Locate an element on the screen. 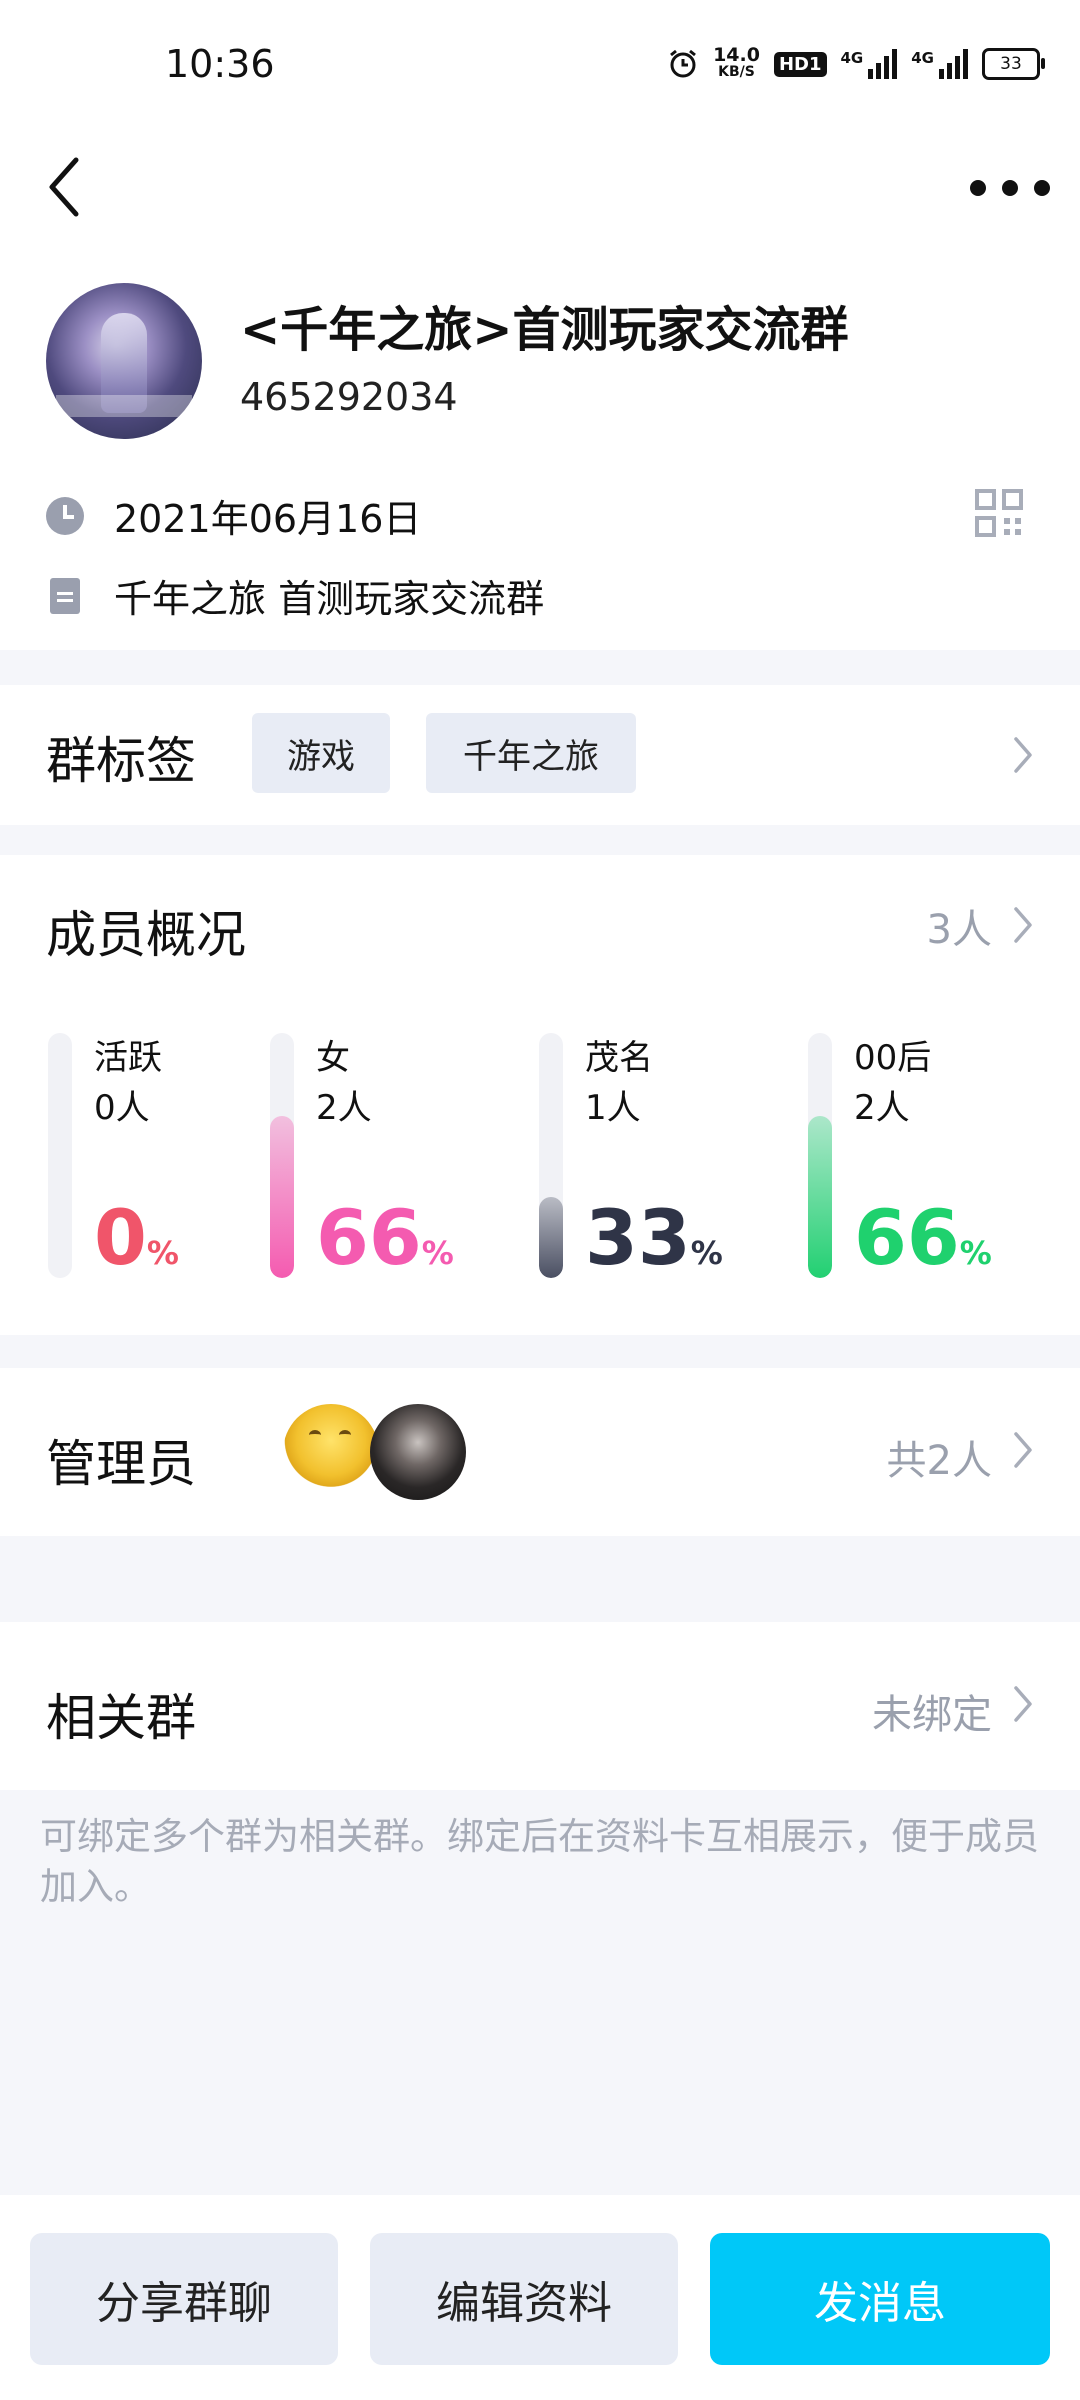  admins-row: 管理员 共2人 is located at coordinates (540, 1452).